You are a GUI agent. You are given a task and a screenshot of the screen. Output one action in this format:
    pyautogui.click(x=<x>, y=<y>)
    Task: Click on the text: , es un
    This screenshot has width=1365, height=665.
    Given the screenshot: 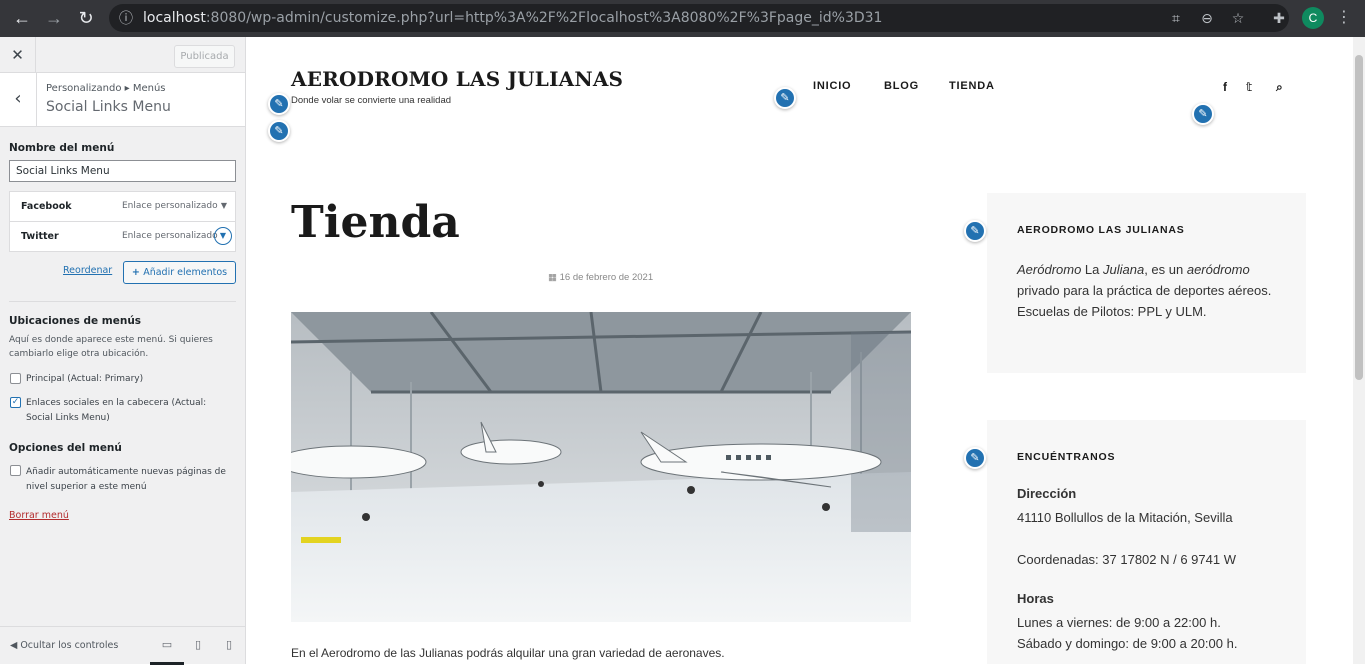 What is the action you would take?
    pyautogui.click(x=1165, y=269)
    